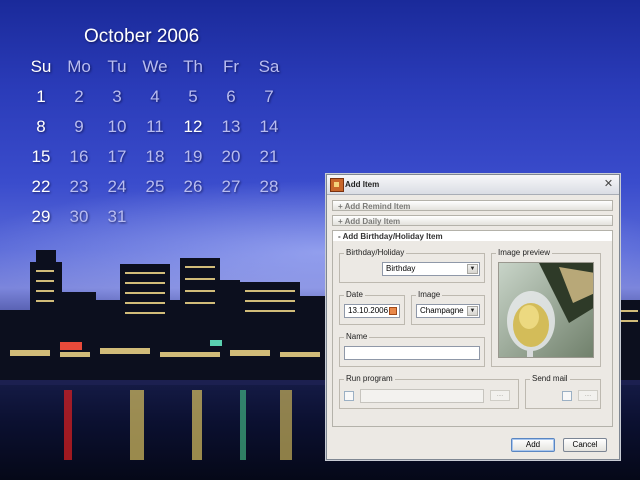  I want to click on weekday-label: Tu, so click(117, 66).